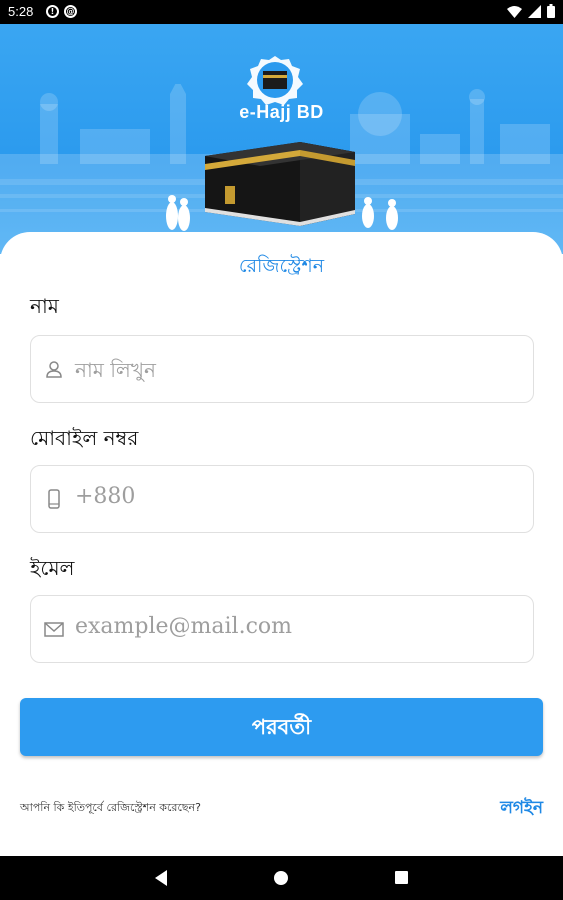 This screenshot has height=900, width=563. Describe the element at coordinates (70, 11) in the screenshot. I see `vpn-icon: @` at that location.